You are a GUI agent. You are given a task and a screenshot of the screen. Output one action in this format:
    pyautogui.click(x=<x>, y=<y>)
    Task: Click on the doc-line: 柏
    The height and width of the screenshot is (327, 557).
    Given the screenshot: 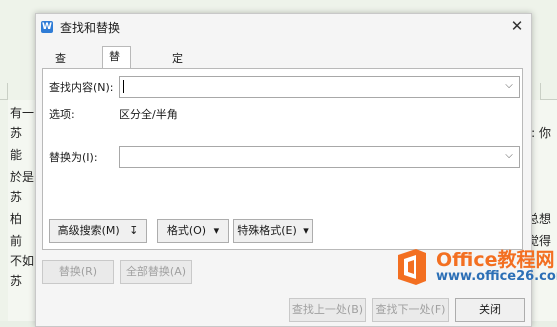 What is the action you would take?
    pyautogui.click(x=16, y=219)
    